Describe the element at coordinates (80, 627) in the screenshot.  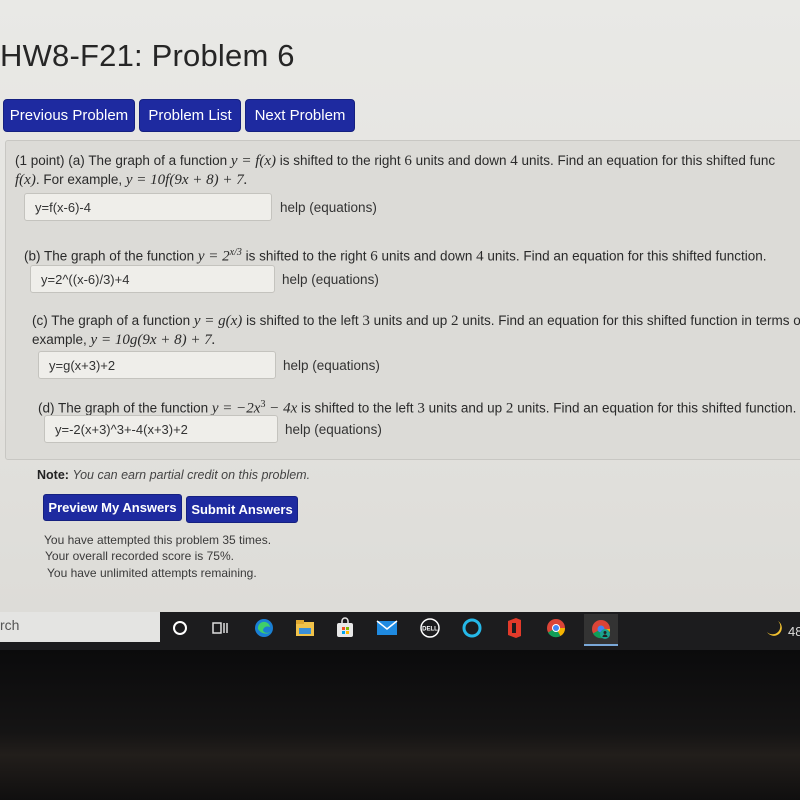
I see `taskbar-search-box: rch` at that location.